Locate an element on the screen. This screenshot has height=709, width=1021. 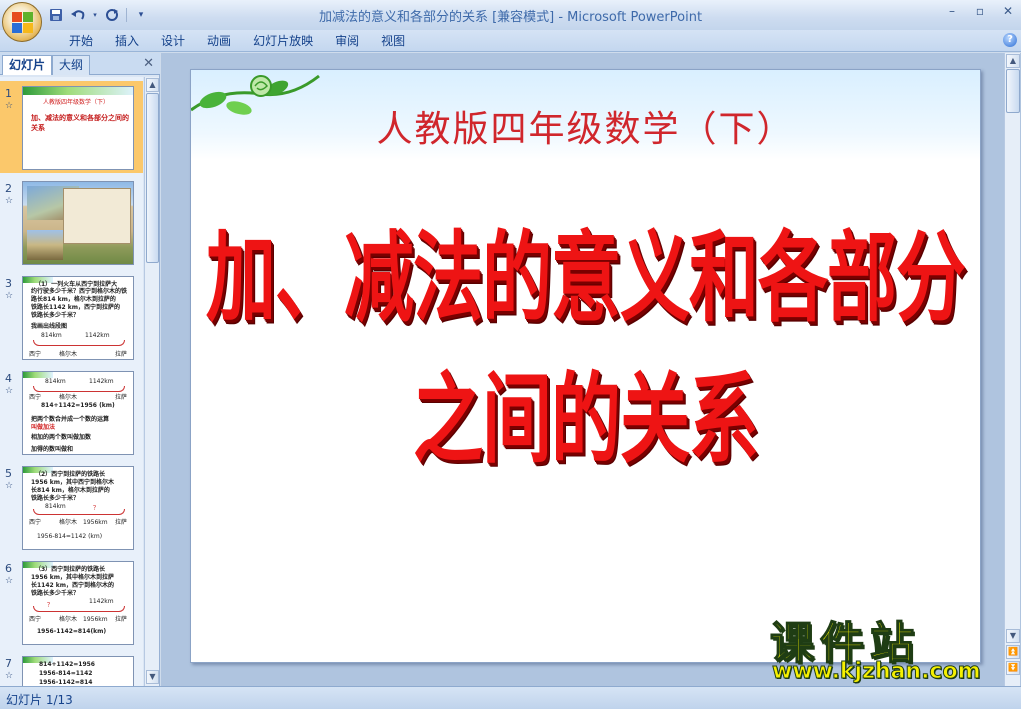
tab-review: 审阅 is located at coordinates (347, 41).